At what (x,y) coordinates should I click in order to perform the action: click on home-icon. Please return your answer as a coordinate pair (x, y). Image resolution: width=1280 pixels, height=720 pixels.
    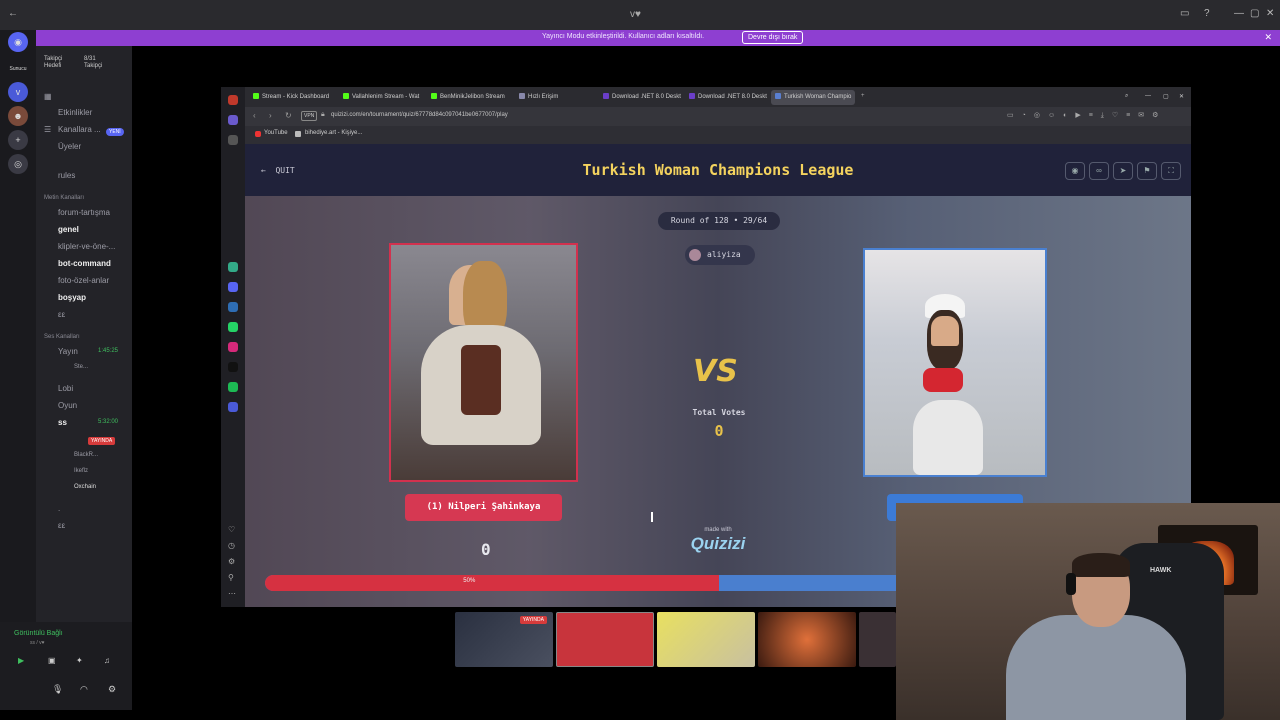
    Looking at the image, I should click on (233, 120).